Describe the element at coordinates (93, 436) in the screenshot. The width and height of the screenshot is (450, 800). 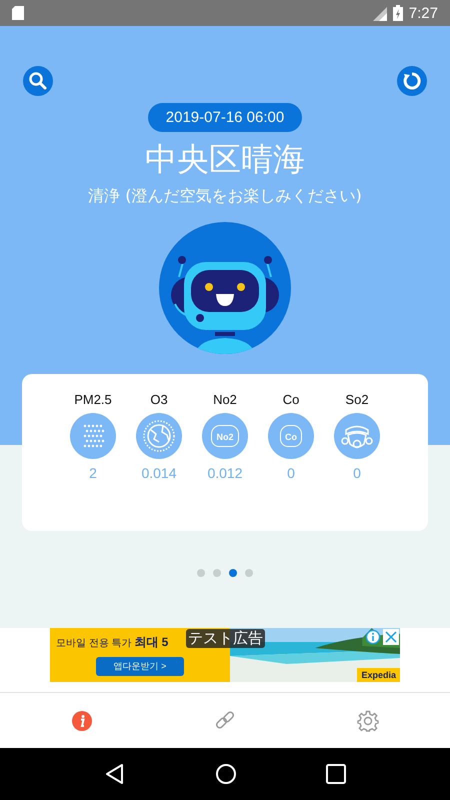
I see `particles-icon` at that location.